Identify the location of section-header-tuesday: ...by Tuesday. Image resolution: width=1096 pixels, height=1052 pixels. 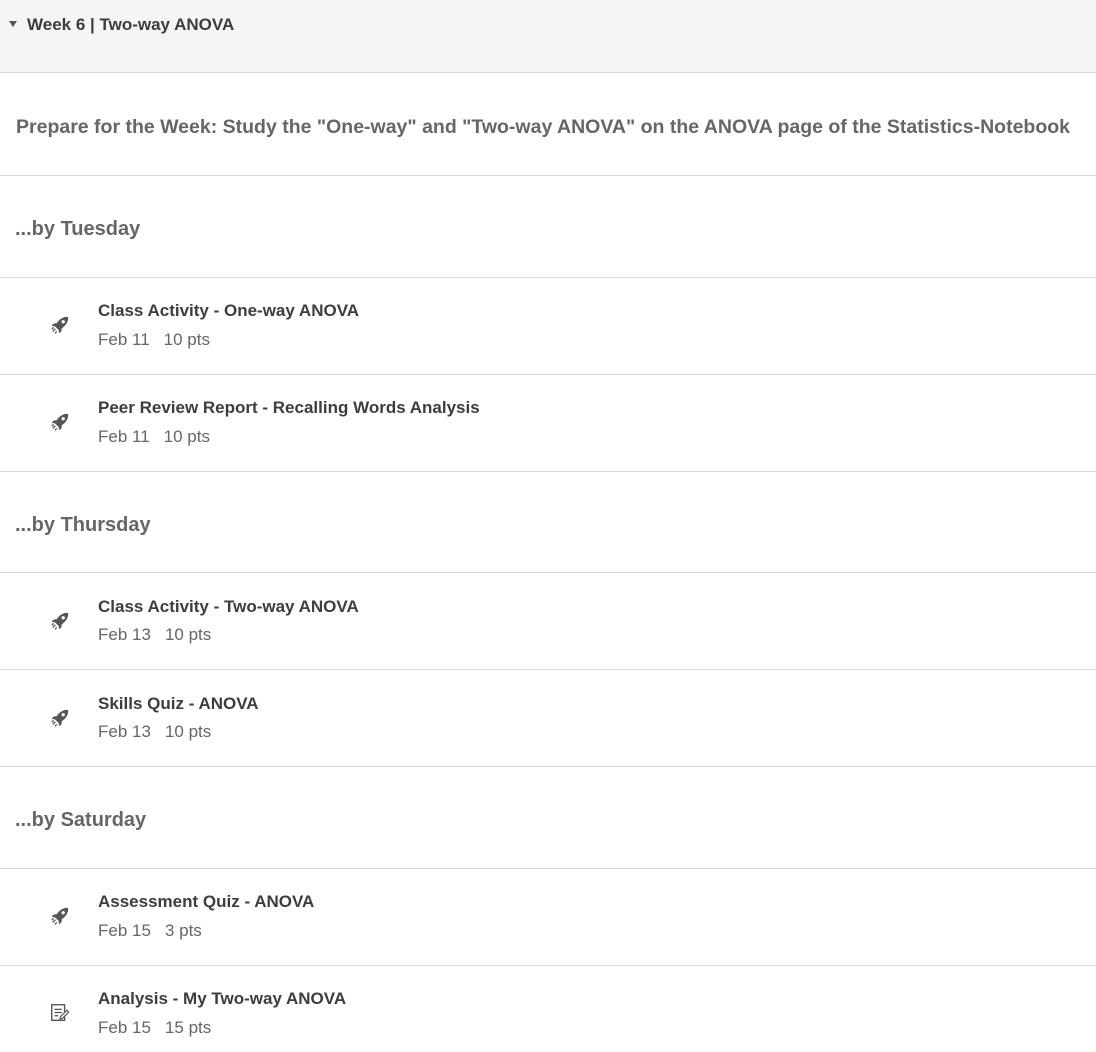
(548, 227).